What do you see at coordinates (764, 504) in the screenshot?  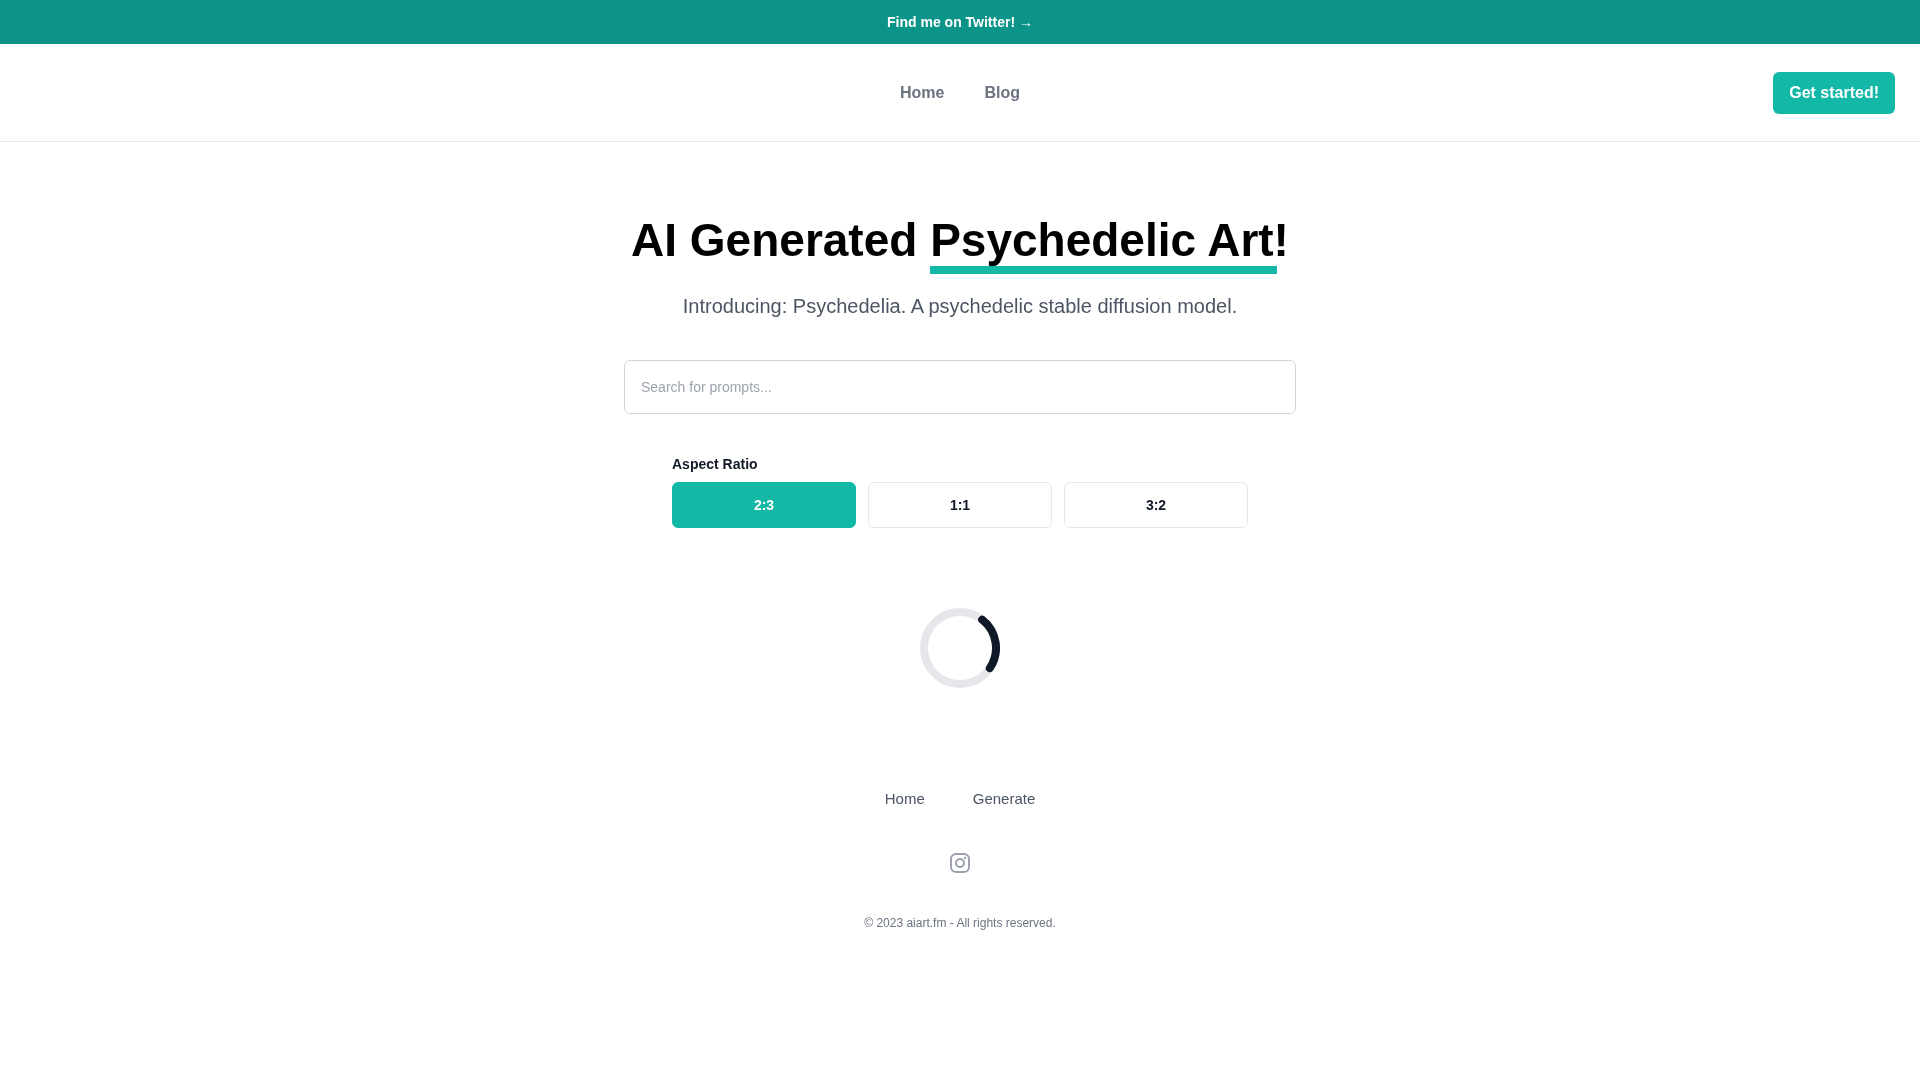 I see `aspect-ratio-option: 2:3` at bounding box center [764, 504].